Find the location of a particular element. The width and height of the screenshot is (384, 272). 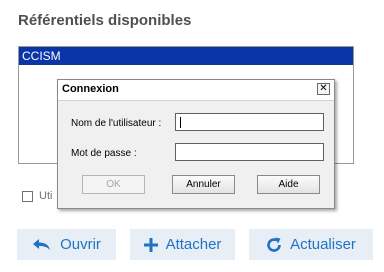

dialog-titlebar: Connexion ✕ is located at coordinates (196, 90).